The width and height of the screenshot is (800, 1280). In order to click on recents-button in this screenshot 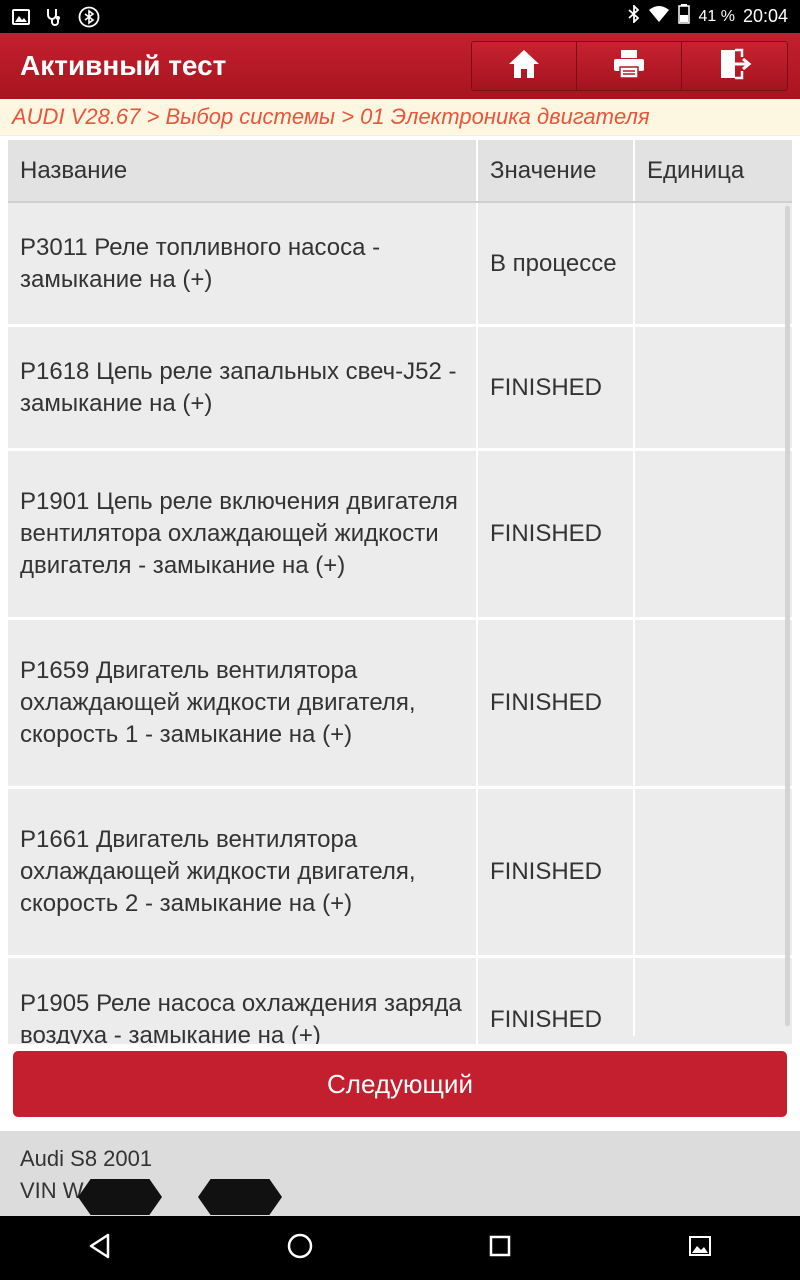, I will do `click(500, 1248)`.